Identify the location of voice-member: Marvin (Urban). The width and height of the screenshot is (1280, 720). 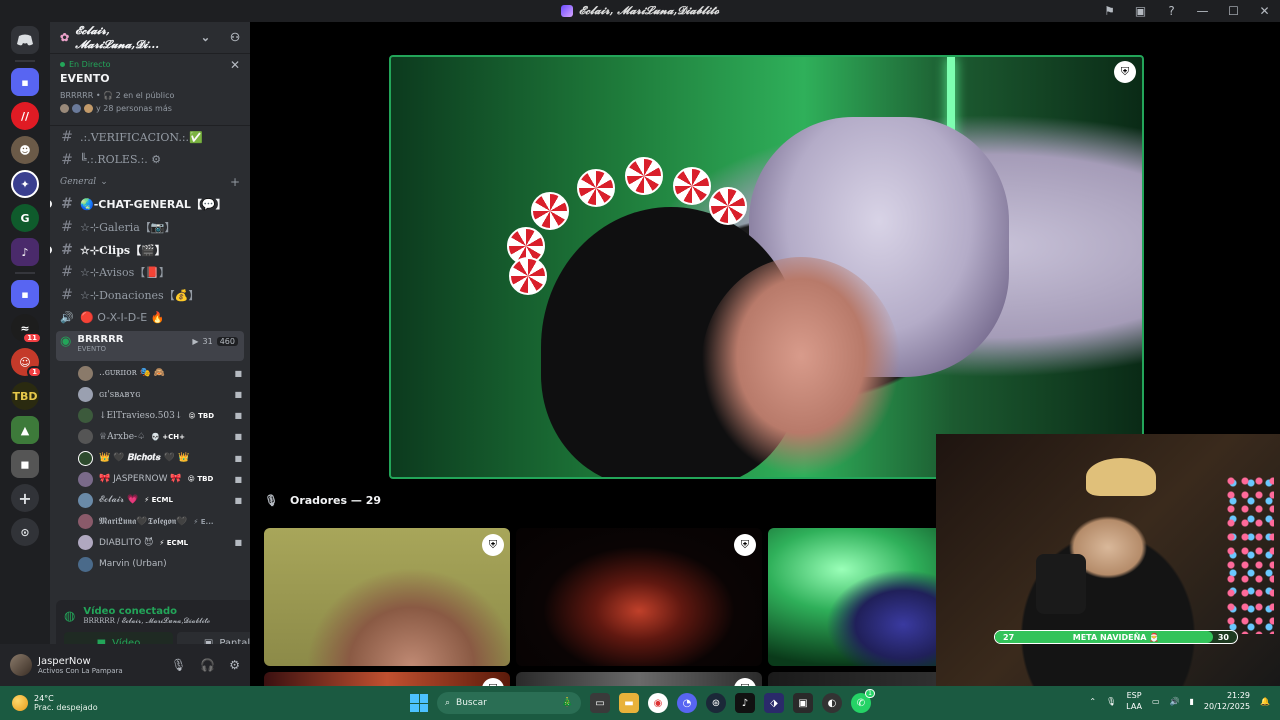
(150, 563).